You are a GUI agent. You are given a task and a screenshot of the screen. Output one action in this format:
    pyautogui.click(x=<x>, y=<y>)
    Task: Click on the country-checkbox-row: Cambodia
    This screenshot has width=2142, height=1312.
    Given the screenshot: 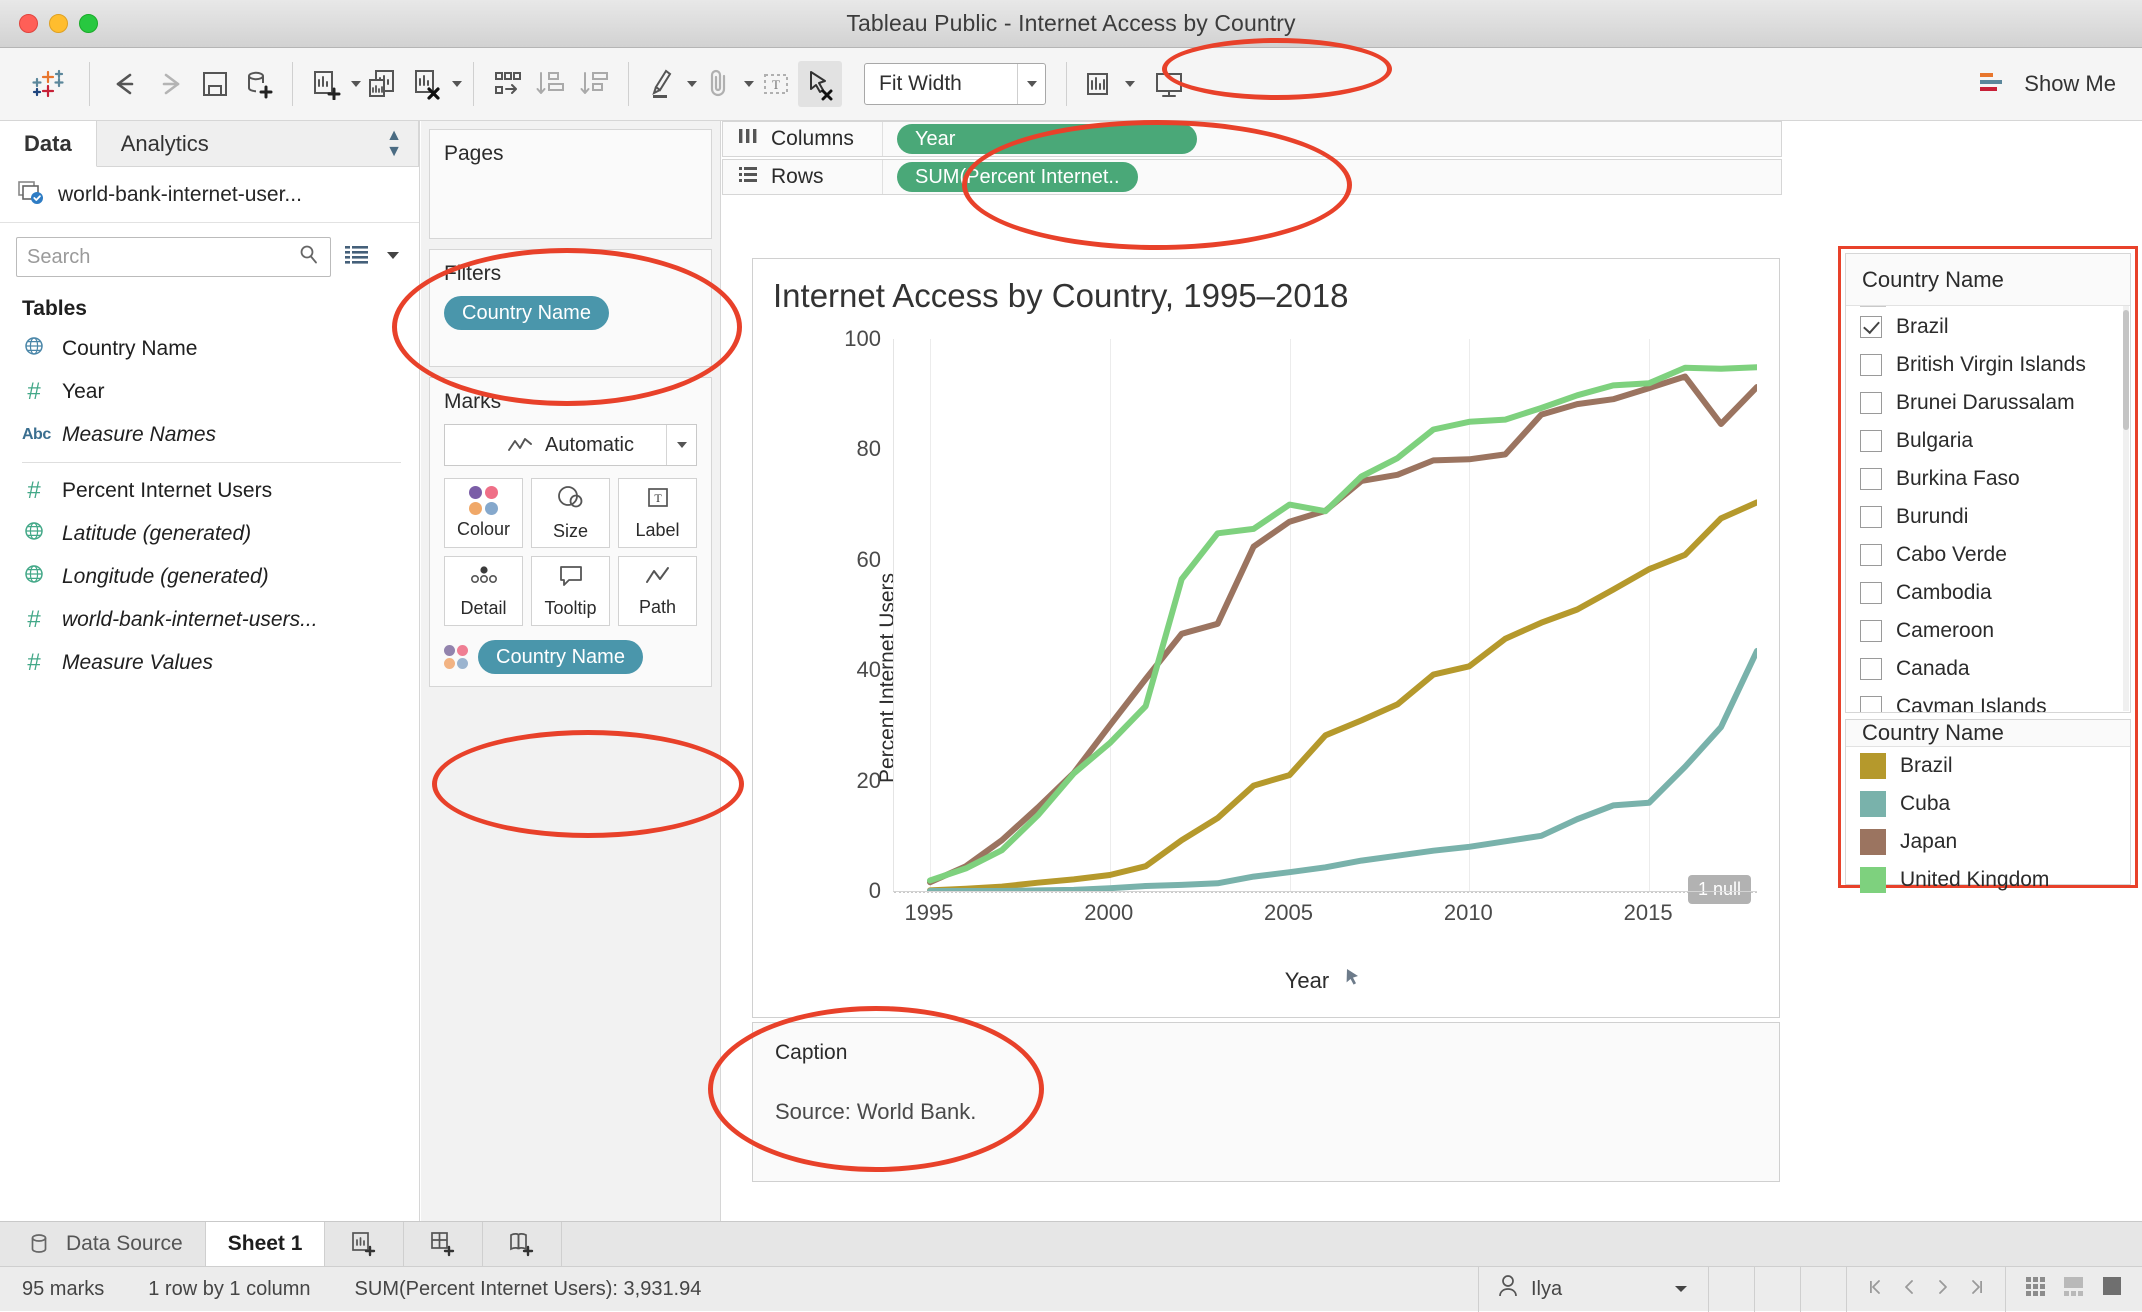 What is the action you would take?
    pyautogui.click(x=1988, y=593)
    